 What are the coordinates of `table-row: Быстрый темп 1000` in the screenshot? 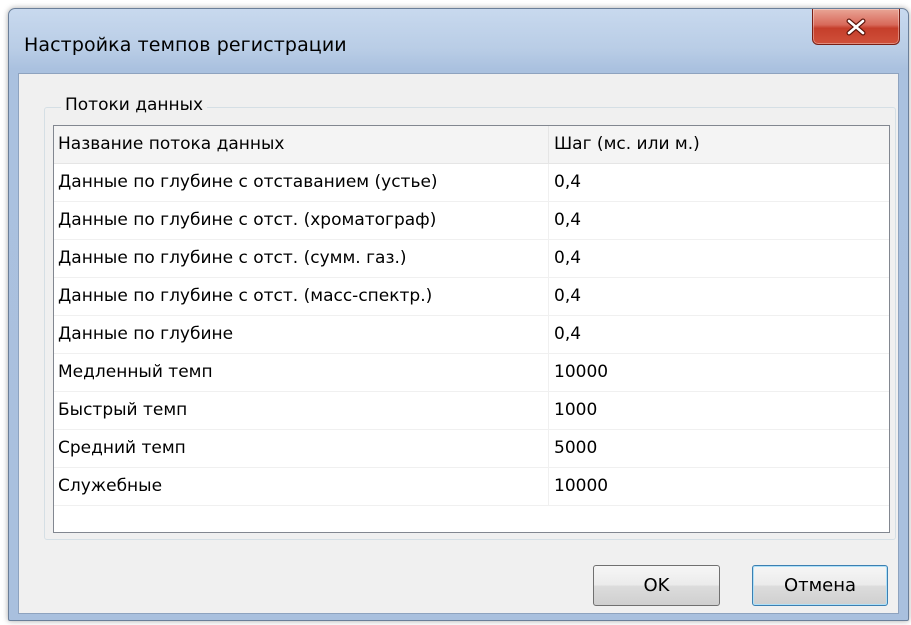 It's located at (471, 411).